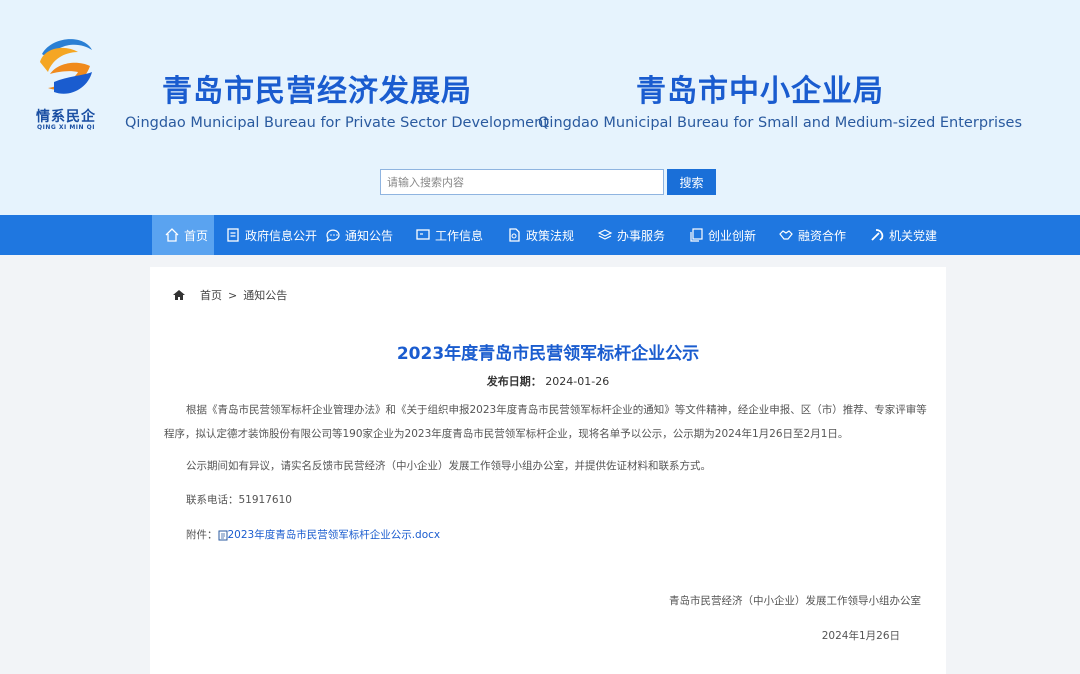  I want to click on copy-icon, so click(696, 235).